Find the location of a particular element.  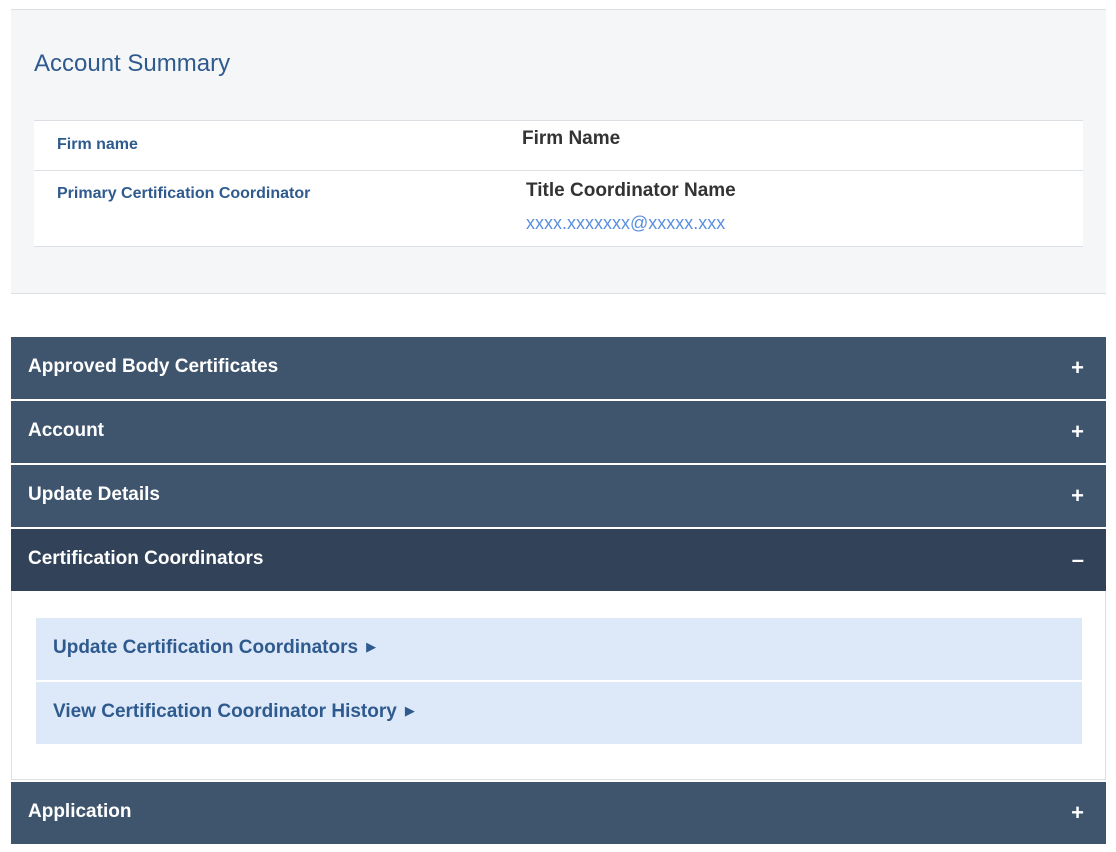

view-certification-coordinator-history-link: View Certification Coordinator History ▶ is located at coordinates (559, 713).